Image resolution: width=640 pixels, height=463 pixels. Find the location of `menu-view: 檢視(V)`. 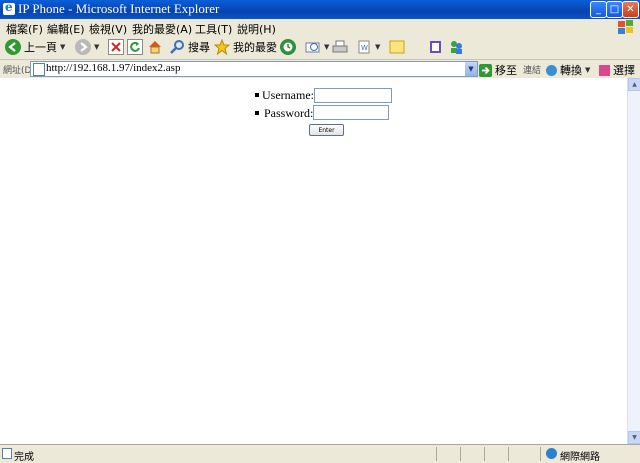

menu-view: 檢視(V) is located at coordinates (108, 29).